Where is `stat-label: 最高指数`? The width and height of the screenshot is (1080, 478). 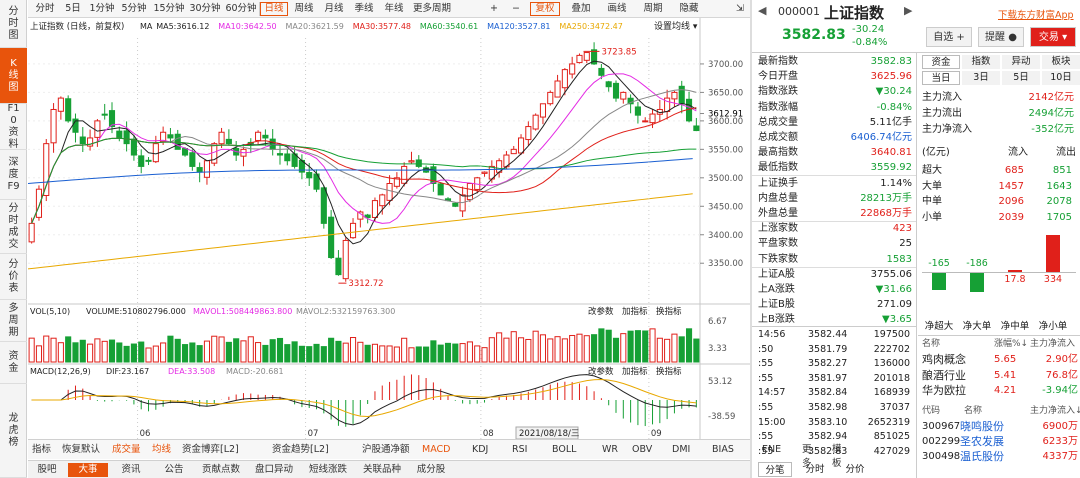
stat-label: 最高指数 is located at coordinates (778, 153).